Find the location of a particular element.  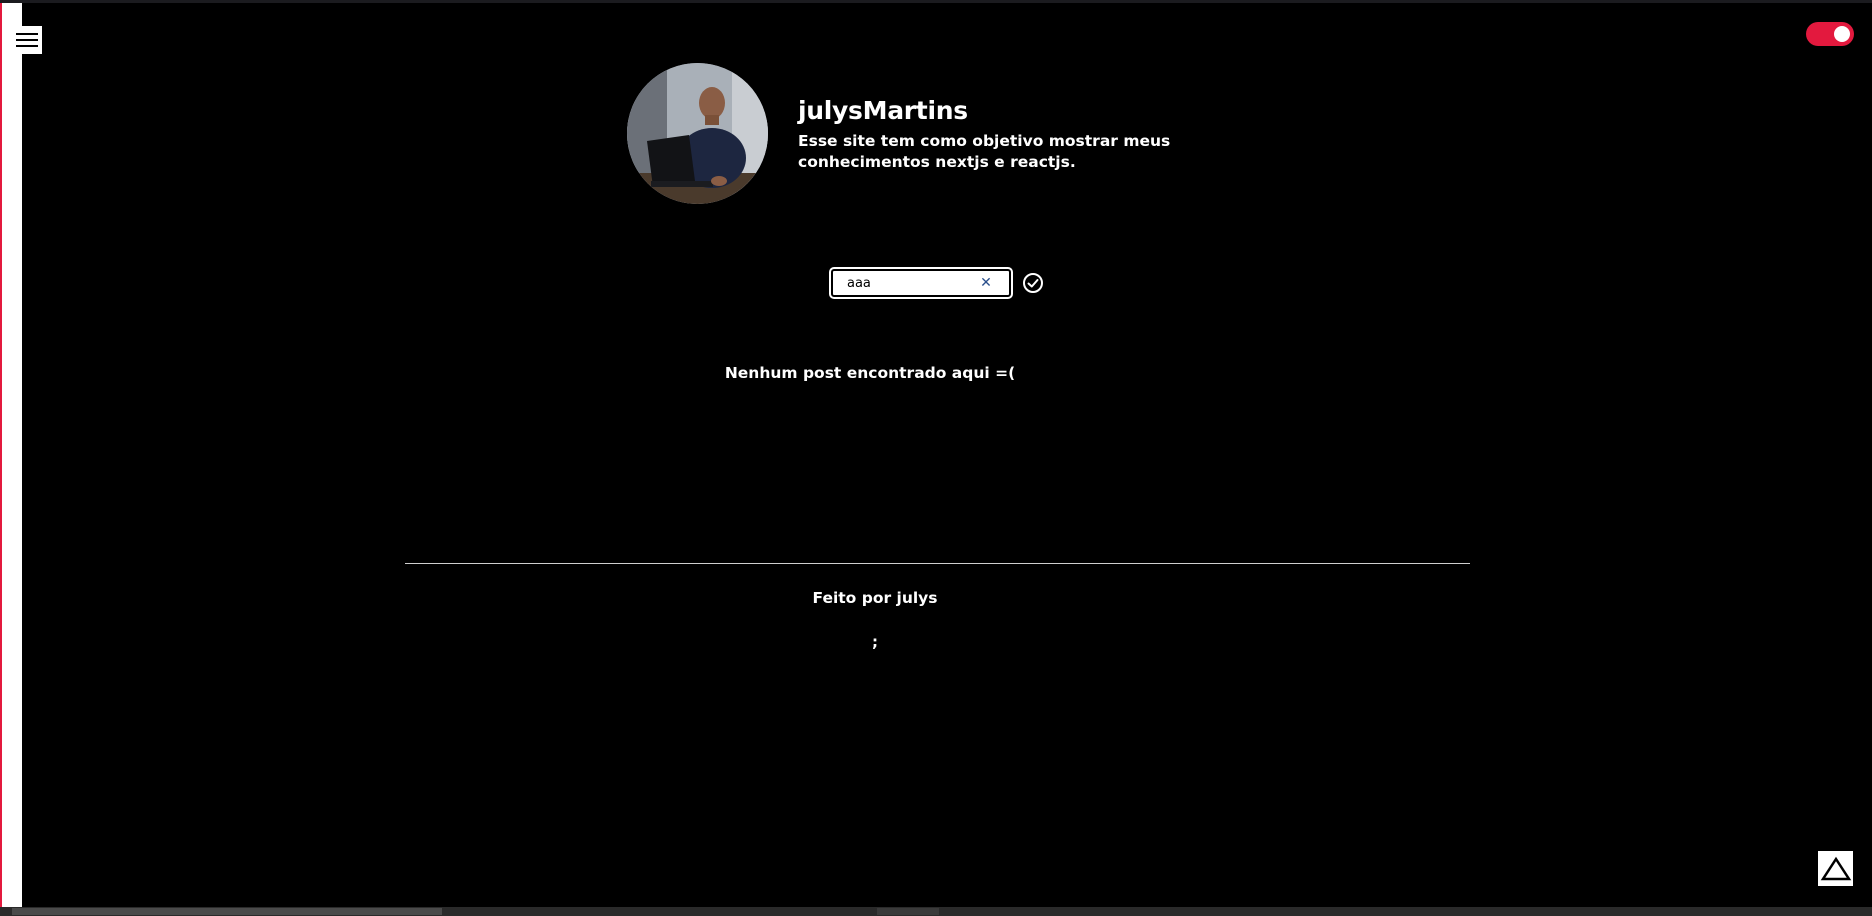

check-circle-icon is located at coordinates (1033, 283).